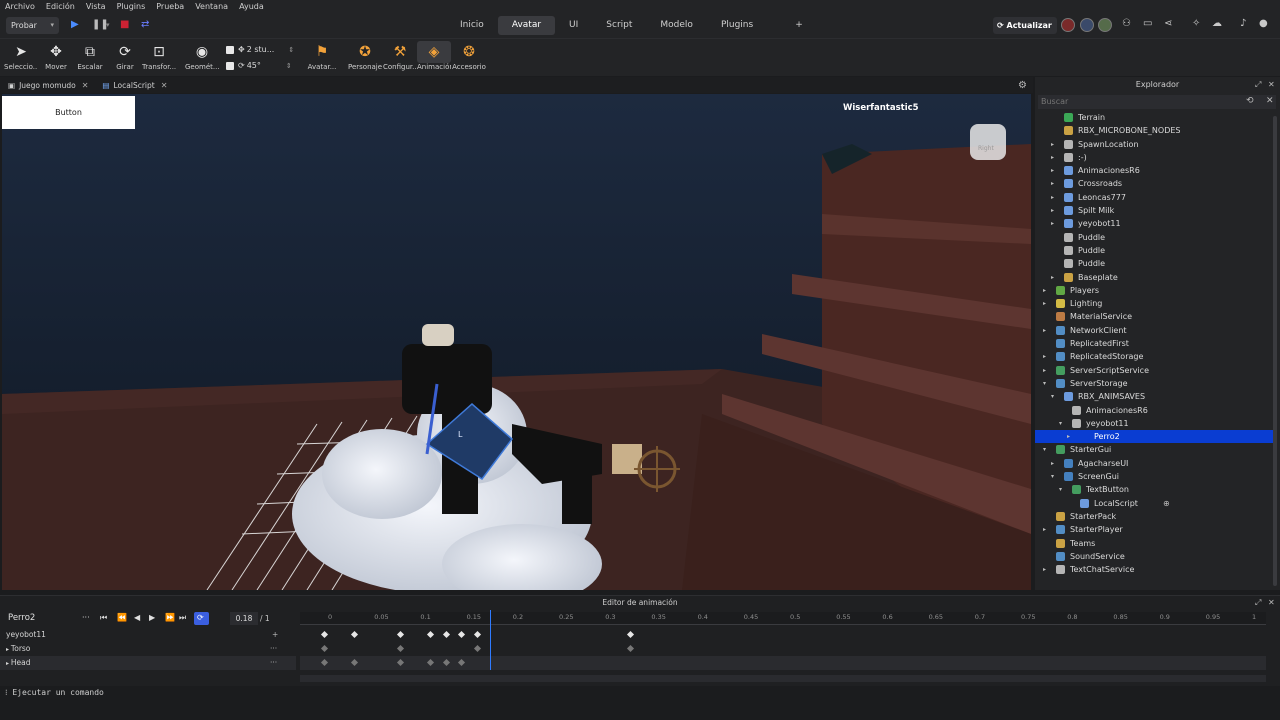 Image resolution: width=1280 pixels, height=720 pixels. I want to click on chat-icon: ▭, so click(1147, 23).